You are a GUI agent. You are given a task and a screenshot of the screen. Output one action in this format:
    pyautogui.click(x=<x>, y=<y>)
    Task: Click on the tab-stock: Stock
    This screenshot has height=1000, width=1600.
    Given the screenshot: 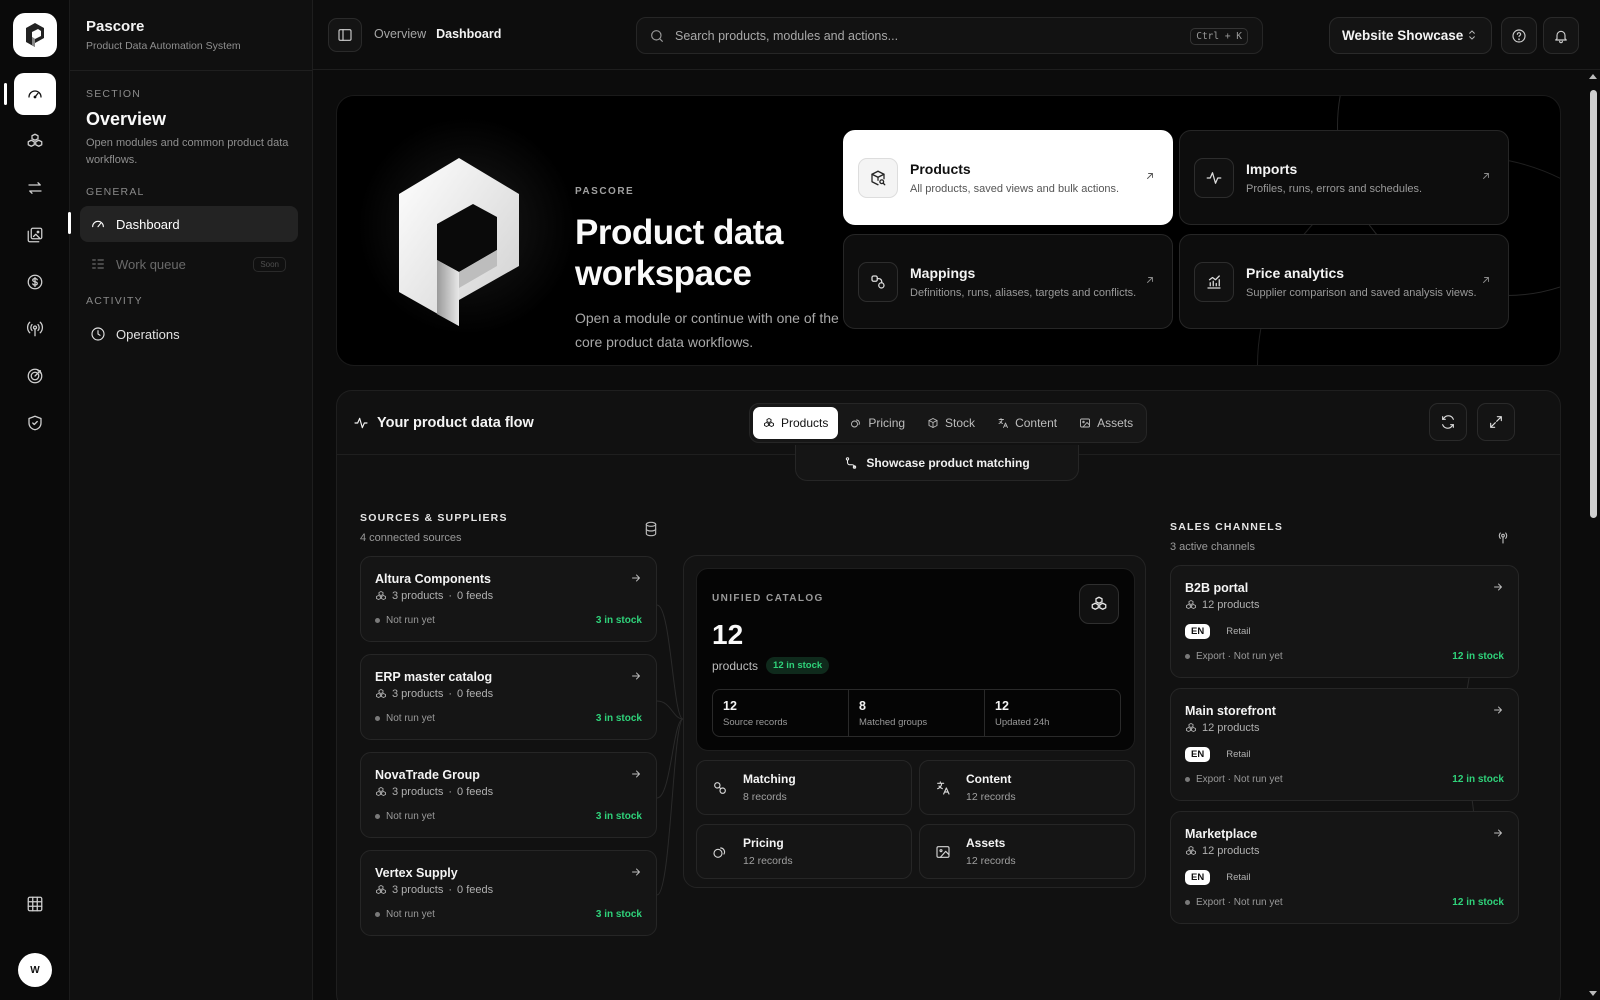 What is the action you would take?
    pyautogui.click(x=951, y=423)
    